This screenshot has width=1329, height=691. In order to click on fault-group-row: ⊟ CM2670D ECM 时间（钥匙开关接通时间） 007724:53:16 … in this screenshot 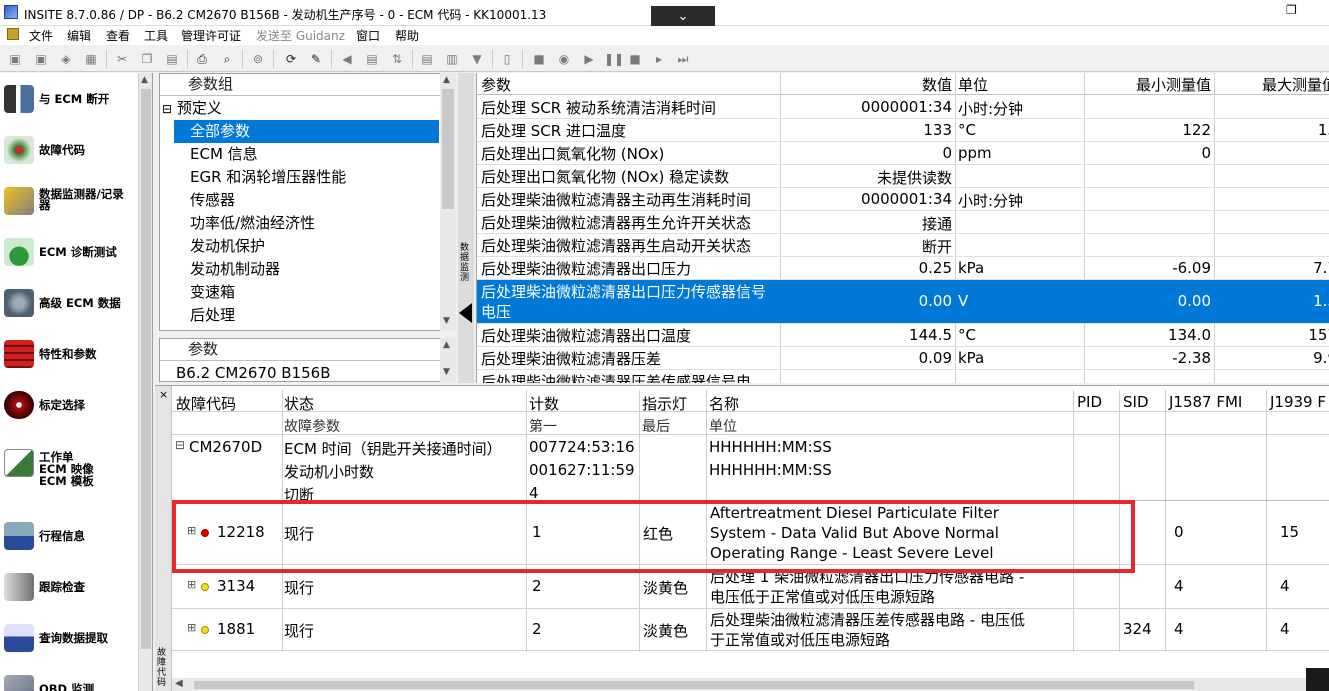, I will do `click(750, 447)`.